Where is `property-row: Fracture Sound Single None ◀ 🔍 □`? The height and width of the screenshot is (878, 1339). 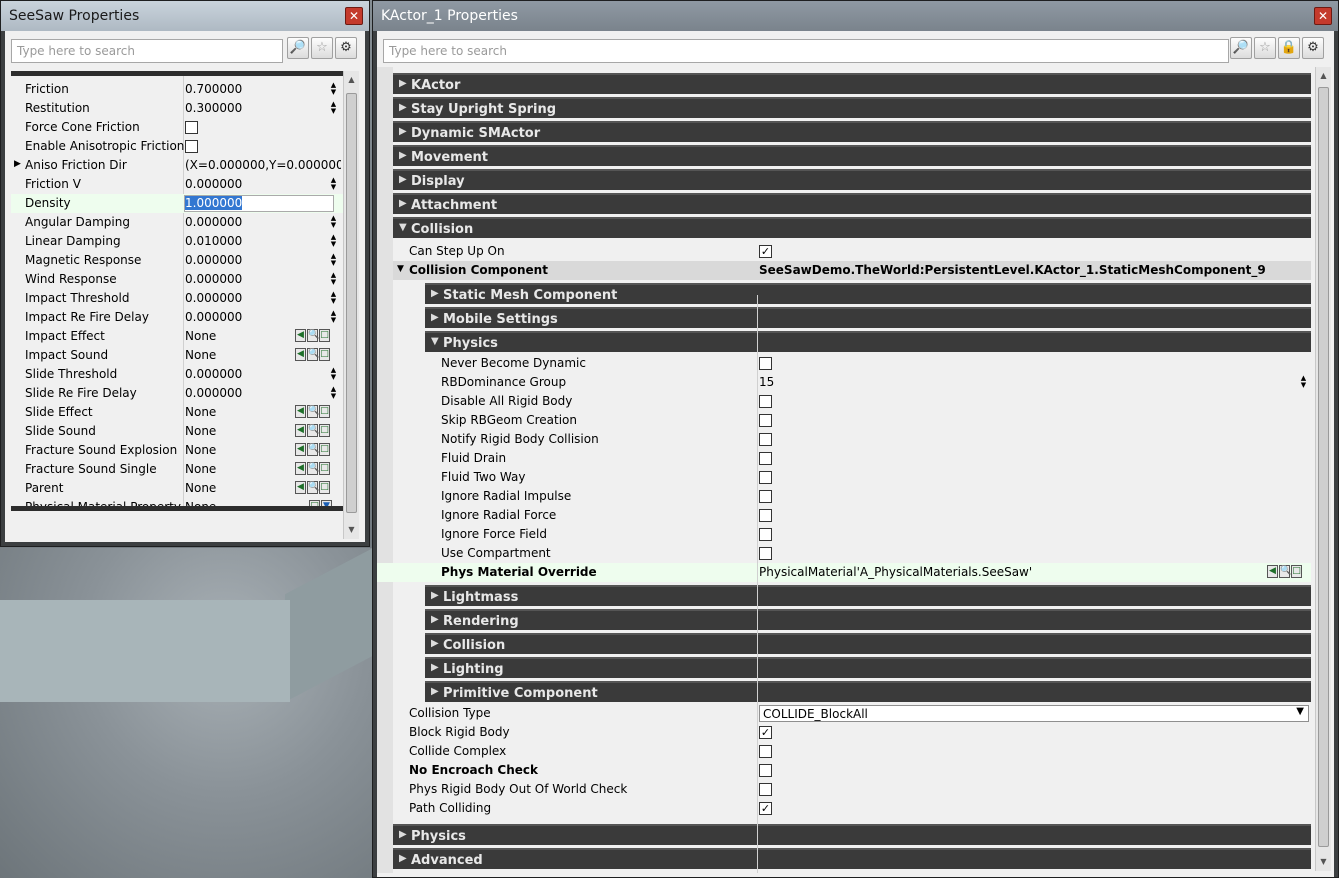 property-row: Fracture Sound Single None ◀ 🔍 □ is located at coordinates (177, 469).